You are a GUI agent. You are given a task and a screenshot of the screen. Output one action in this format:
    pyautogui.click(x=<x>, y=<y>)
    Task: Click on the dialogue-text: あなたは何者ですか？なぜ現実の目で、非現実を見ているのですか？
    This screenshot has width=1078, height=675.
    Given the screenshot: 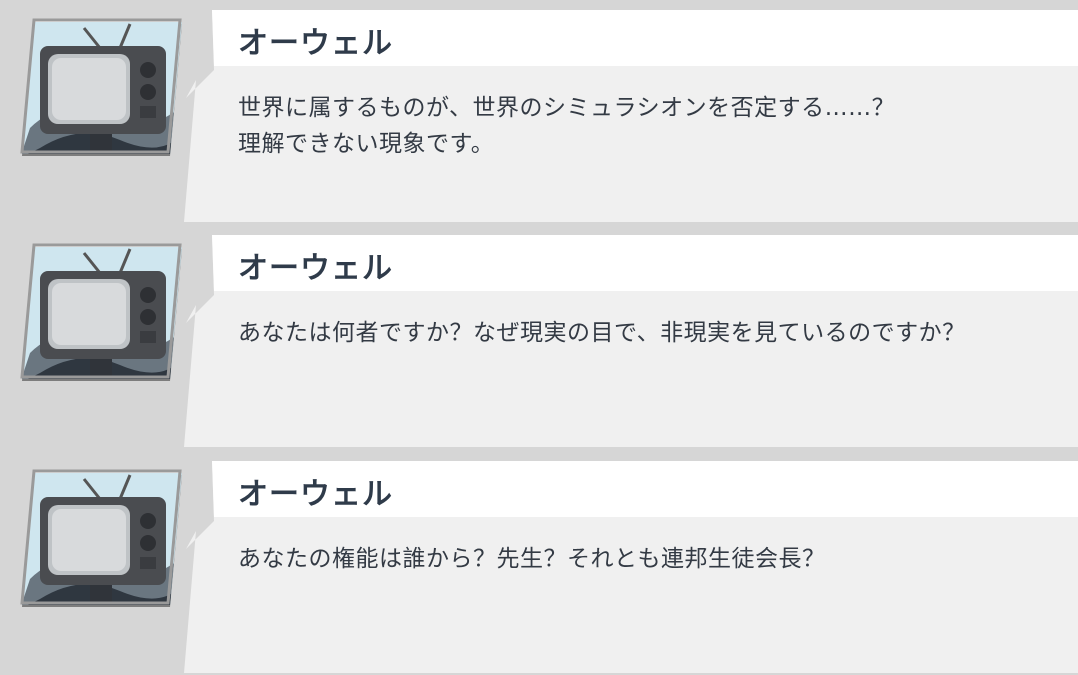 What is the action you would take?
    pyautogui.click(x=602, y=333)
    